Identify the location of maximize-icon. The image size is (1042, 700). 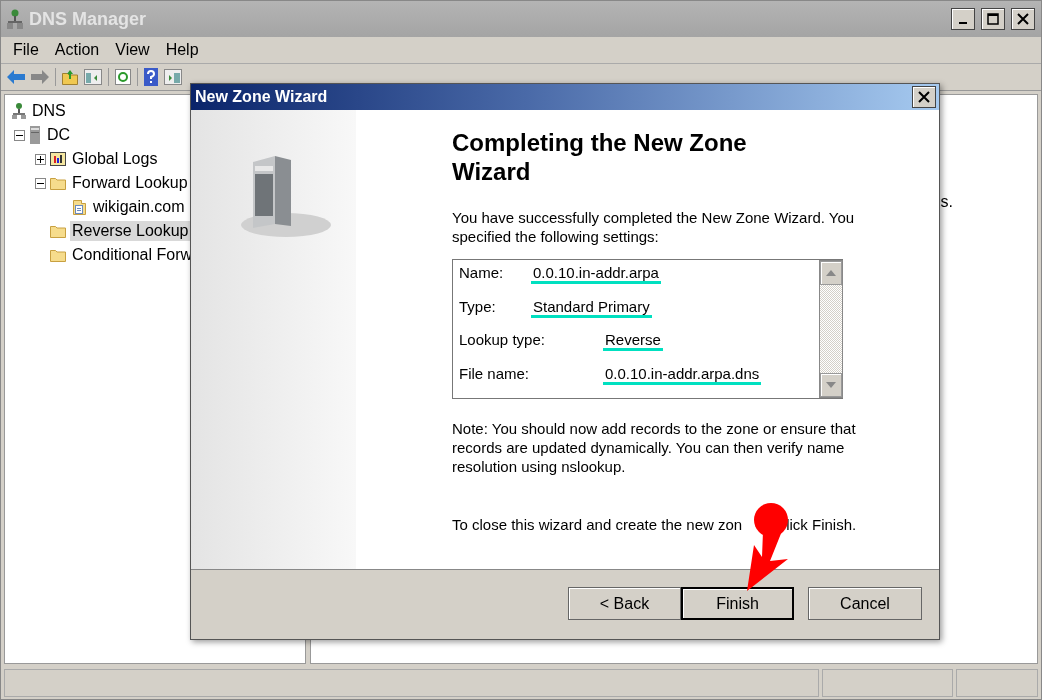
(993, 19).